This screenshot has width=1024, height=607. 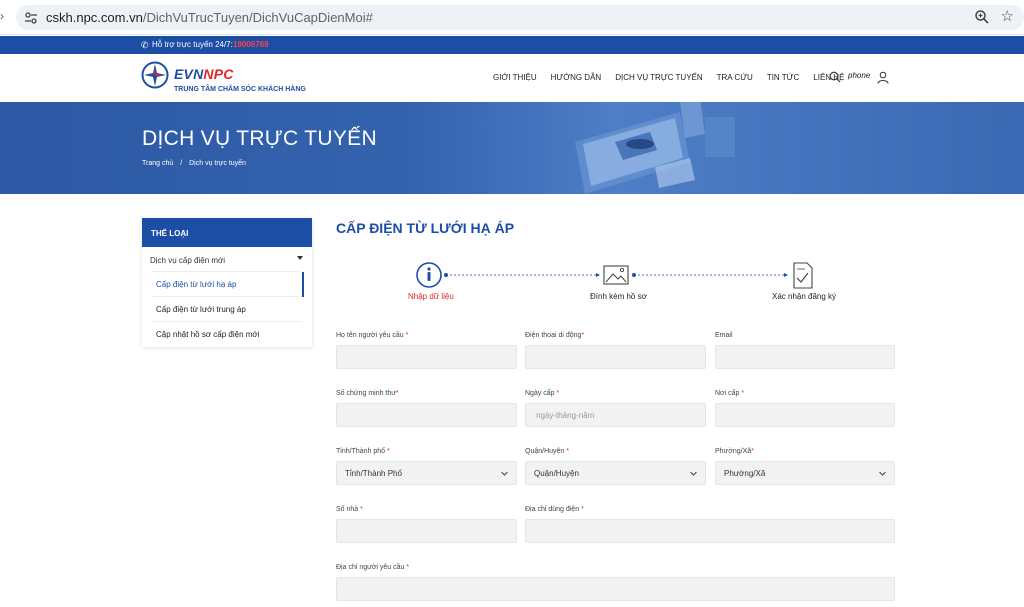 I want to click on label-ngay-cap: Ngày cấp *, so click(x=542, y=393).